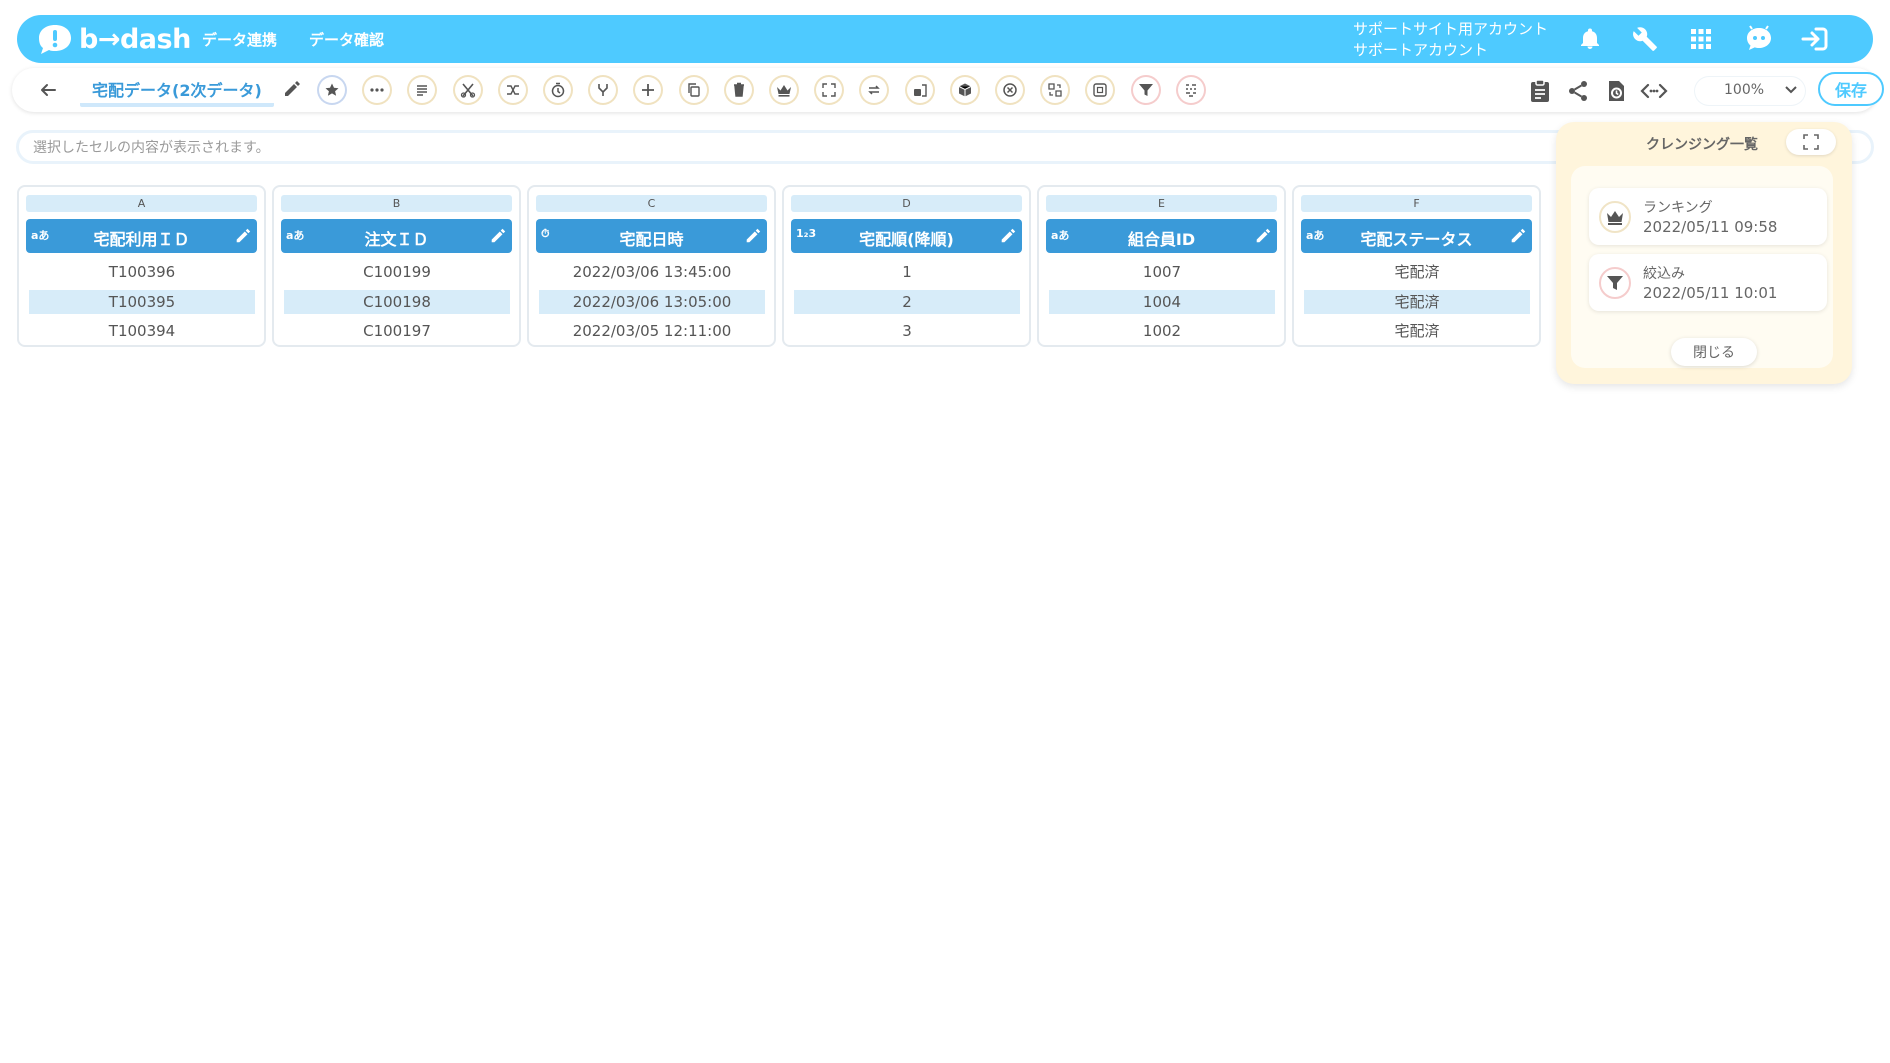  I want to click on grid-apps-icon, so click(1701, 39).